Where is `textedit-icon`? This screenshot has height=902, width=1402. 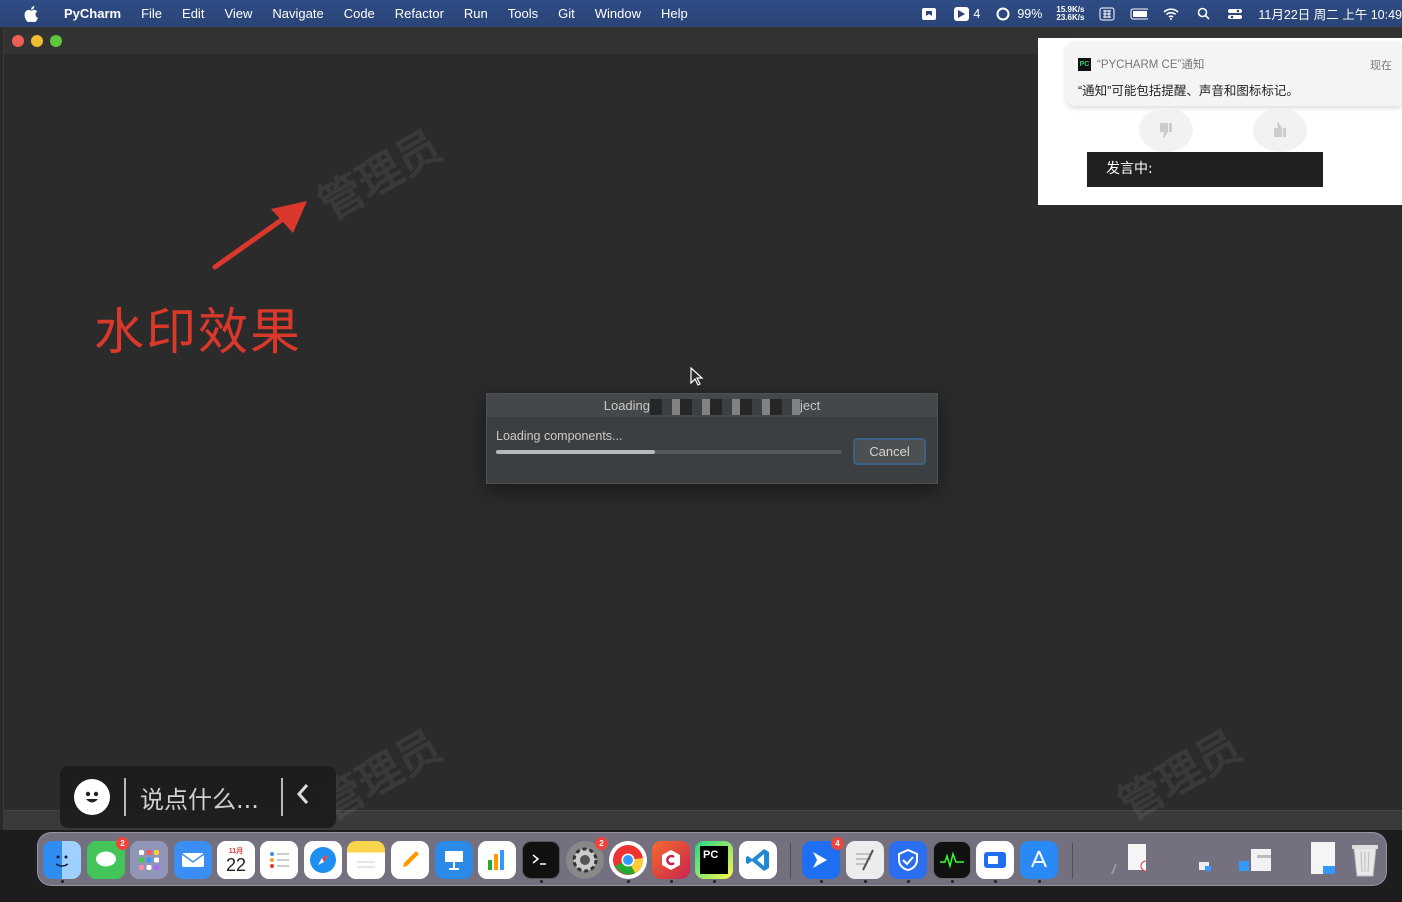 textedit-icon is located at coordinates (865, 860).